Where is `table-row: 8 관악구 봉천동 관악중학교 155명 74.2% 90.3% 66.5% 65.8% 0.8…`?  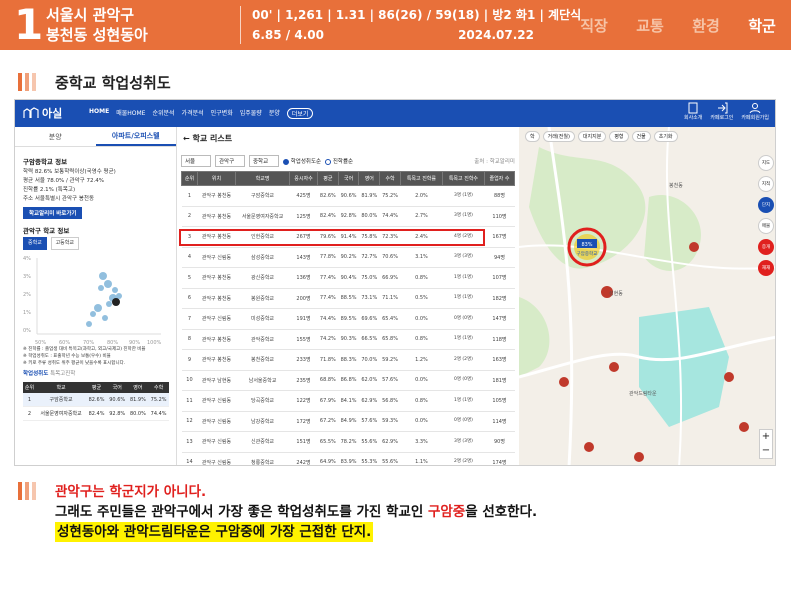
table-row: 8 관악구 봉천동 관악중학교 155명 74.2% 90.3% 66.5% 65.8% 0.8… is located at coordinates (348, 339).